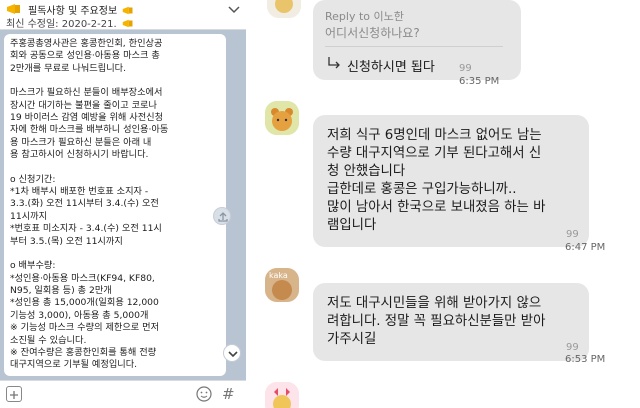 The width and height of the screenshot is (640, 408). I want to click on announcement-line: *1차 배부시 배포한 번호표 소지자 -, so click(79, 192).